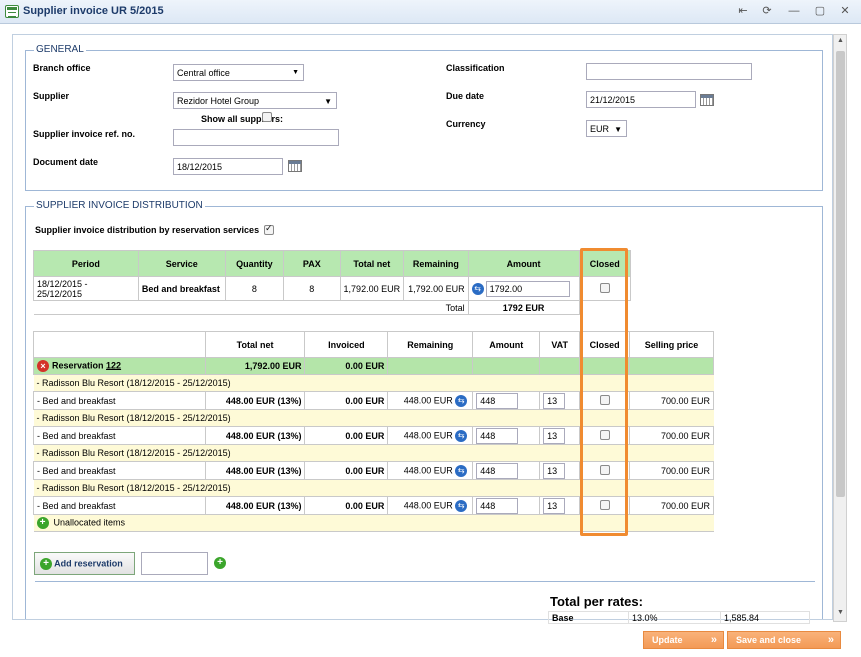 The image size is (861, 657). What do you see at coordinates (46, 564) in the screenshot?
I see `plus-icon: +` at bounding box center [46, 564].